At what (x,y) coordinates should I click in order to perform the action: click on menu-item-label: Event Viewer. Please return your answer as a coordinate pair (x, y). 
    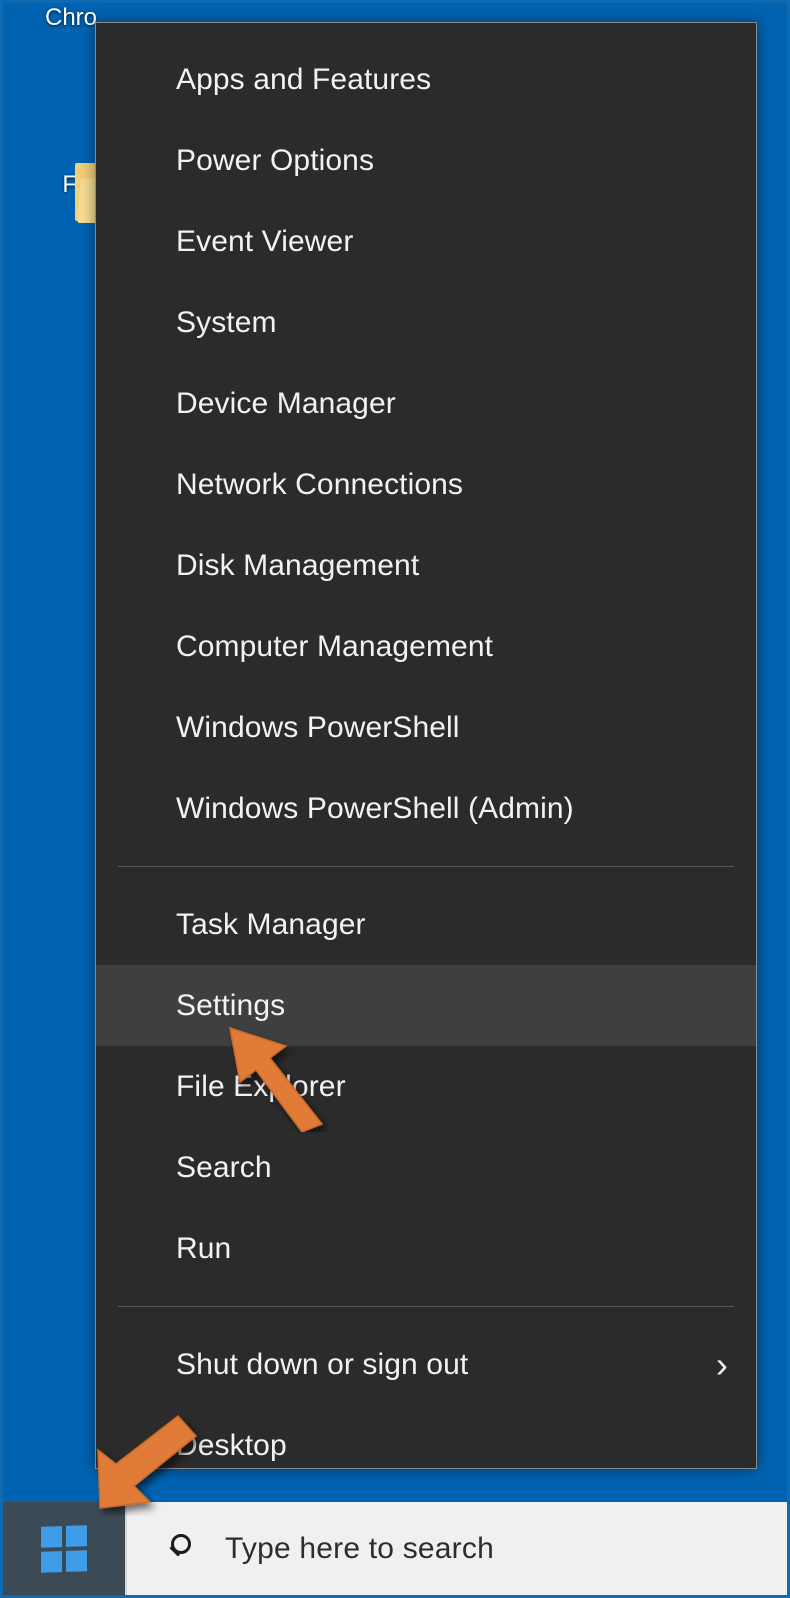
    Looking at the image, I should click on (265, 241).